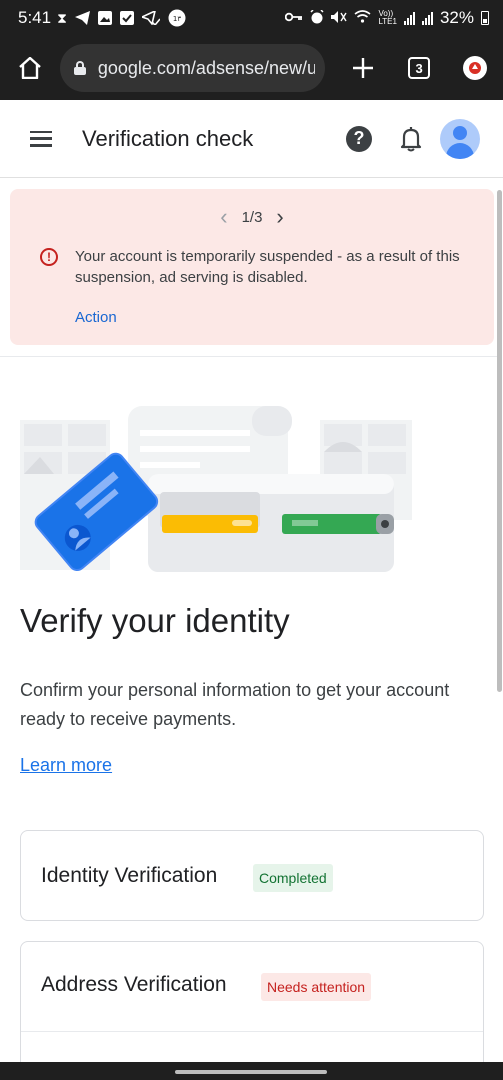 The image size is (503, 1080). I want to click on lock-icon, so click(79, 68).